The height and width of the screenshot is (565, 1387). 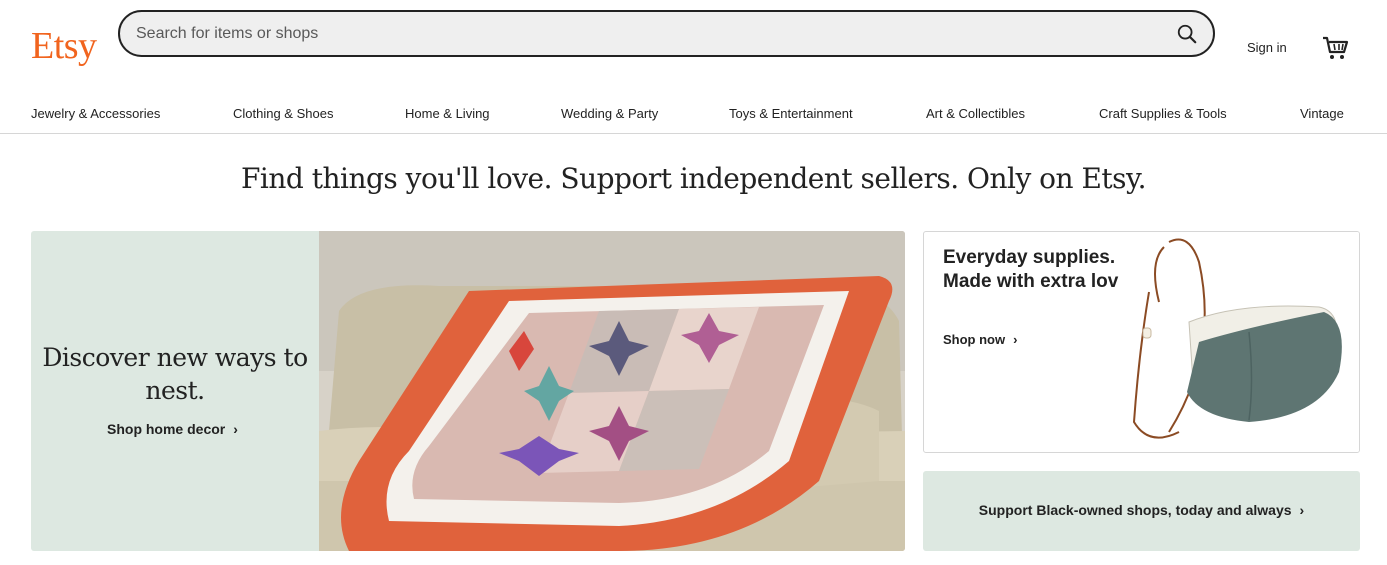 I want to click on hero-title: Discover new ways to nest., so click(x=175, y=374).